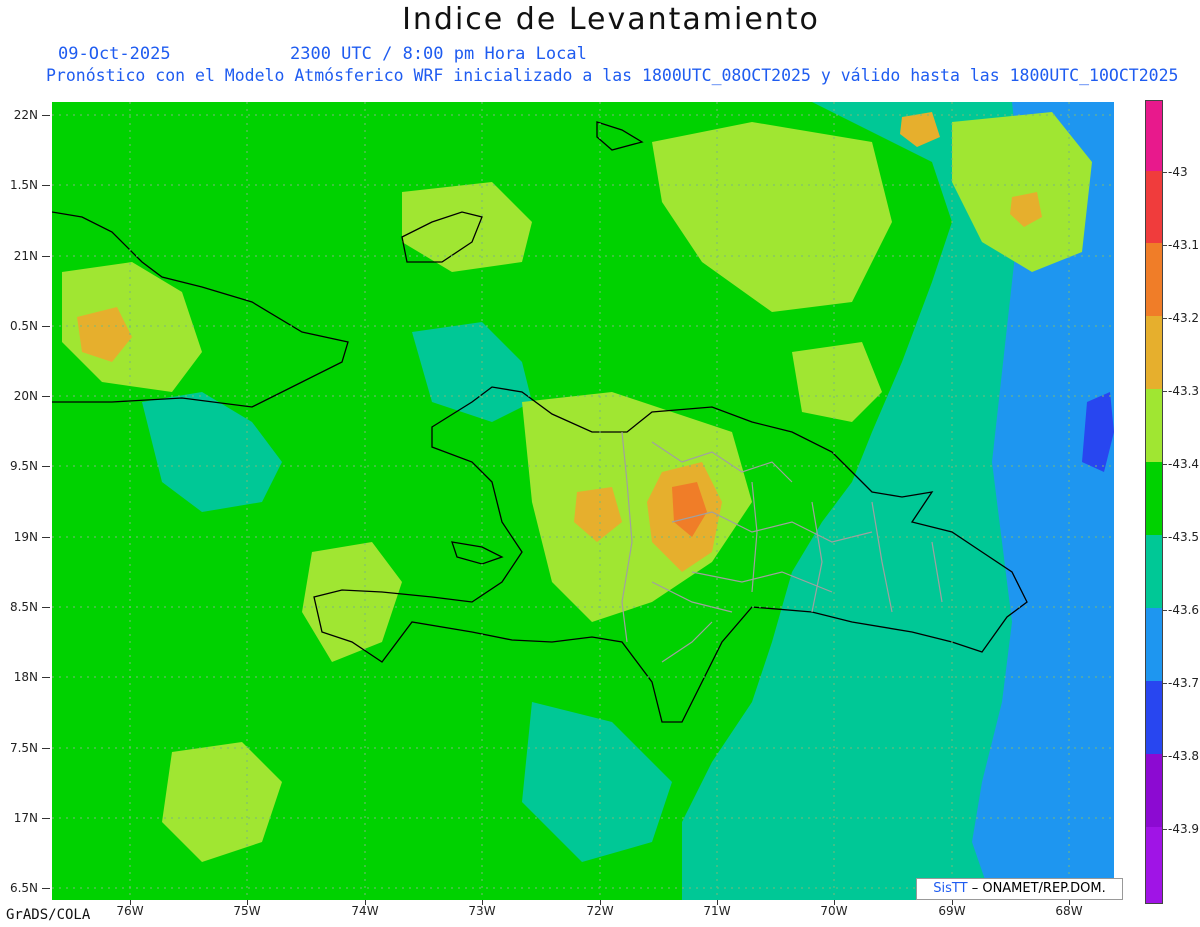 Image resolution: width=1200 pixels, height=927 pixels. I want to click on forecast-date: 09-Oct-2025, so click(114, 54).